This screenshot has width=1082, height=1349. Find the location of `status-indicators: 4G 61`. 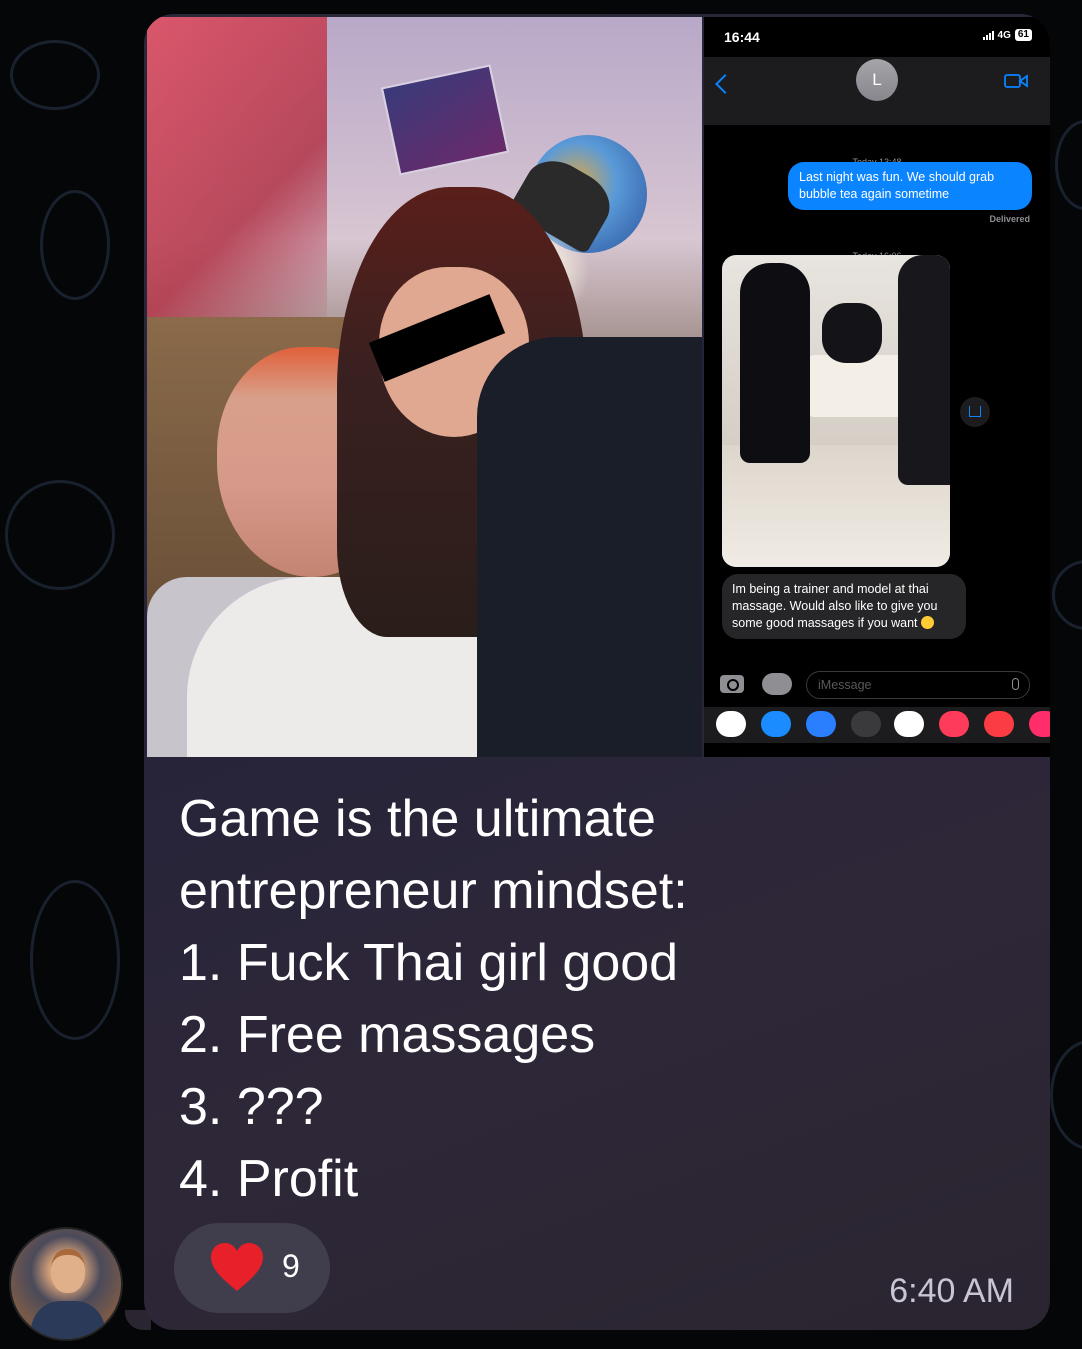

status-indicators: 4G 61 is located at coordinates (1007, 35).